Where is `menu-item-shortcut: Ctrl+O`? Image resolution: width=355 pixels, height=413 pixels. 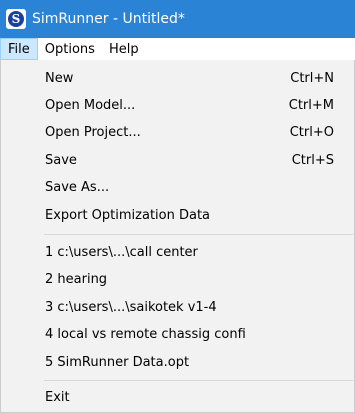
menu-item-shortcut: Ctrl+O is located at coordinates (311, 132).